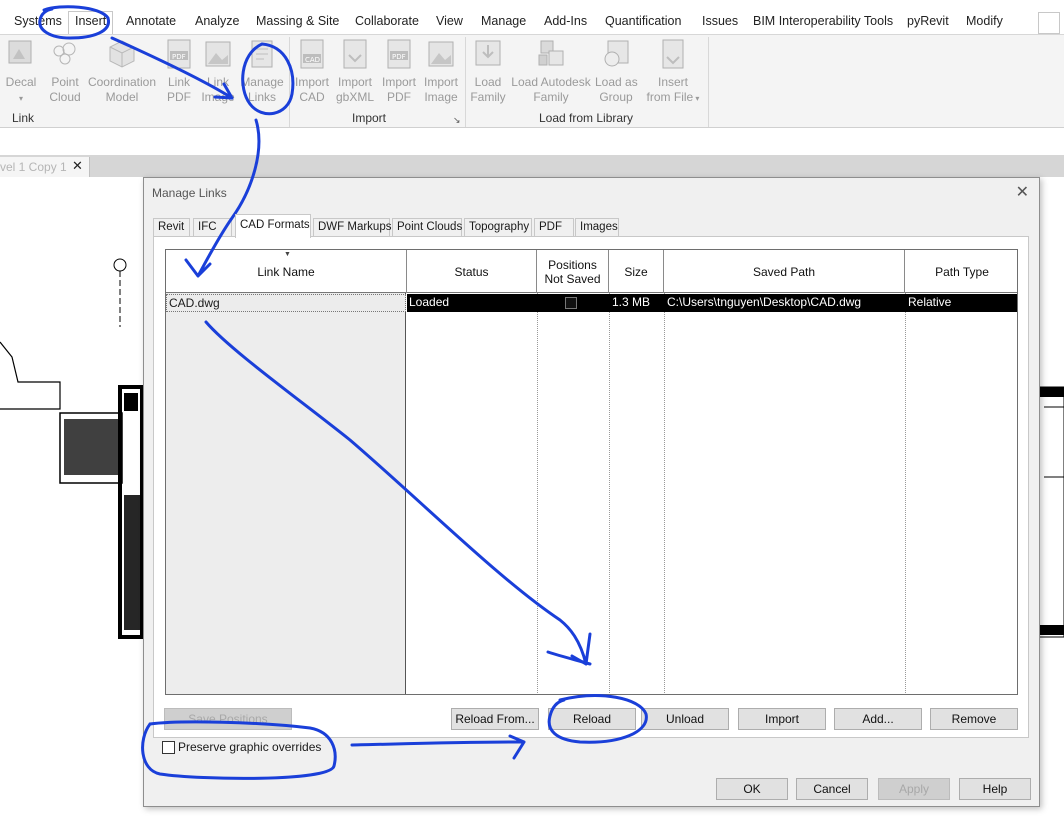 The image size is (1064, 822). I want to click on link-name-column-bg, so click(286, 493).